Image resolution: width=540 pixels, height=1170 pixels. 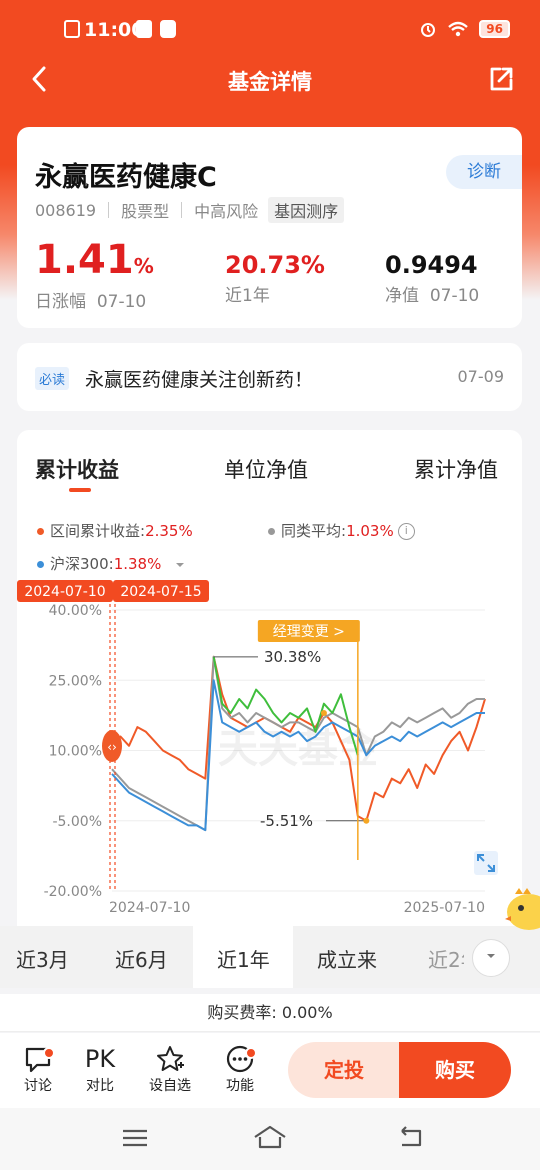 What do you see at coordinates (170, 1086) in the screenshot?
I see `watchlist-label: 设自选` at bounding box center [170, 1086].